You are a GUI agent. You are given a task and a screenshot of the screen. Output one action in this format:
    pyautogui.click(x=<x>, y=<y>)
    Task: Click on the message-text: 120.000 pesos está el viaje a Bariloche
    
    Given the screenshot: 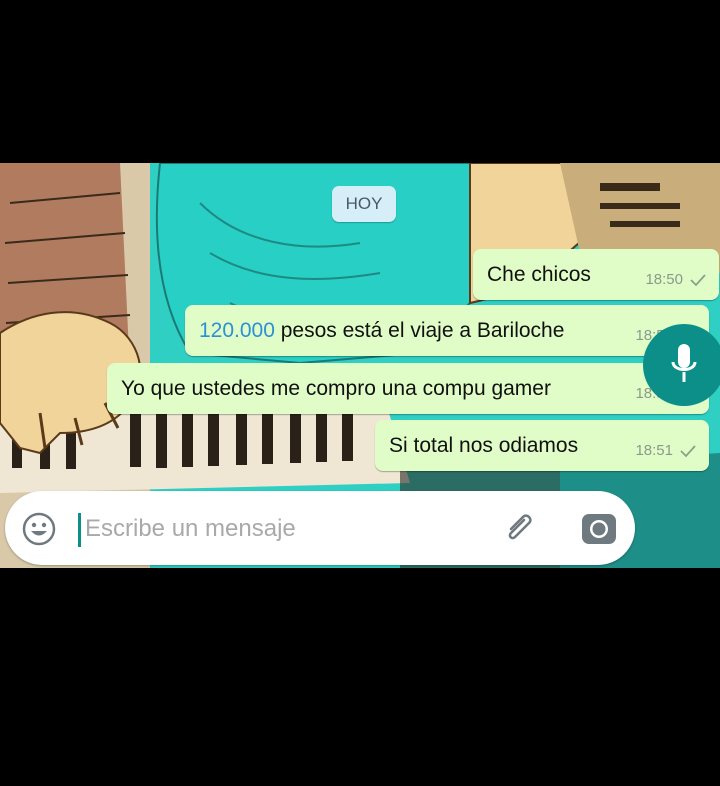 What is the action you would take?
    pyautogui.click(x=381, y=331)
    